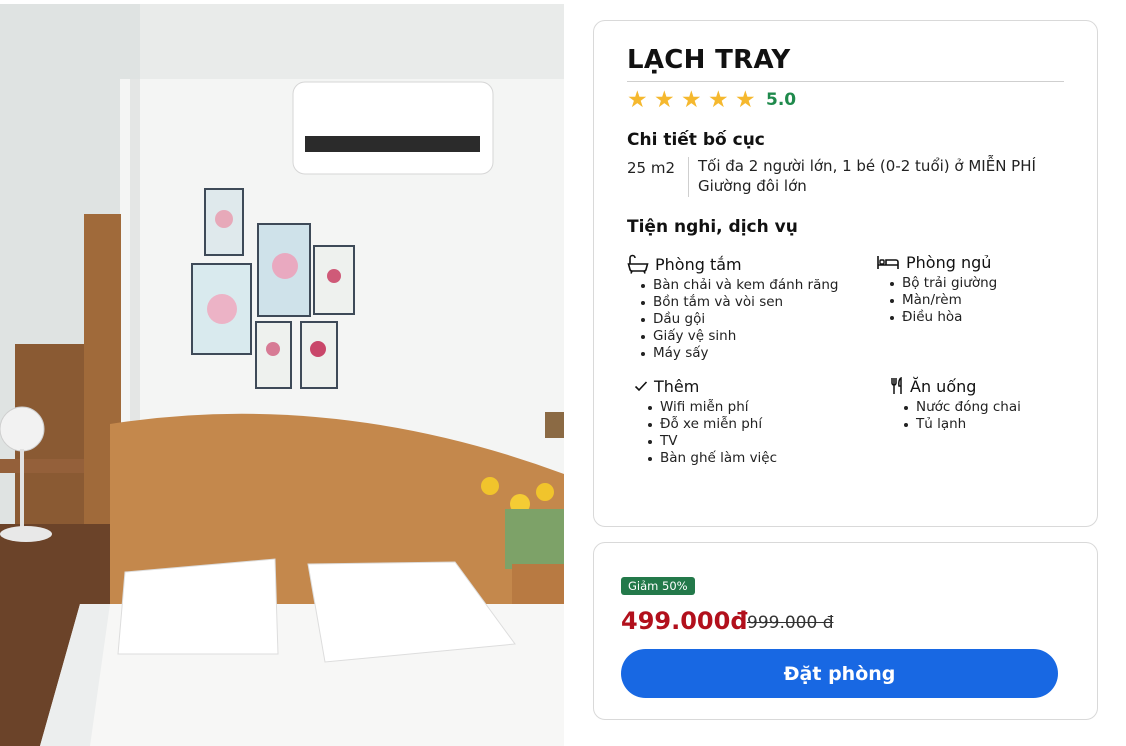 The height and width of the screenshot is (746, 1126). Describe the element at coordinates (641, 386) in the screenshot. I see `check-icon` at that location.